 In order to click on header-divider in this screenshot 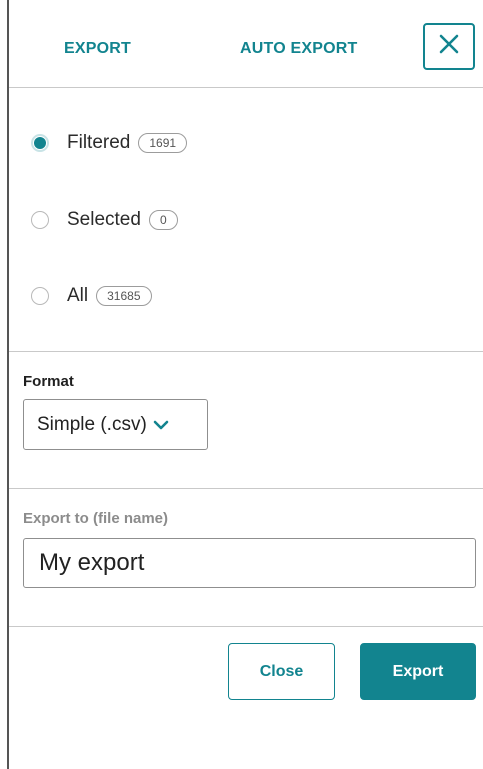, I will do `click(246, 87)`.